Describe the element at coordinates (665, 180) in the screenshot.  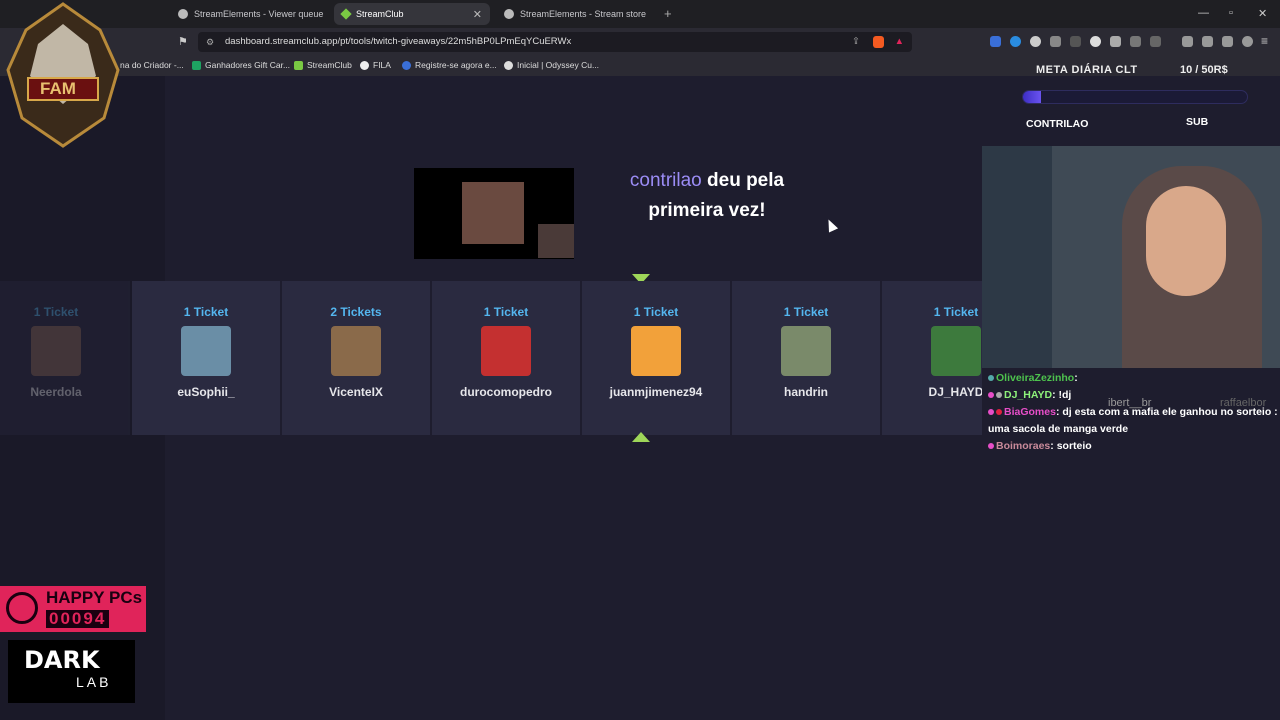
I see `winner-name: contrilao` at that location.